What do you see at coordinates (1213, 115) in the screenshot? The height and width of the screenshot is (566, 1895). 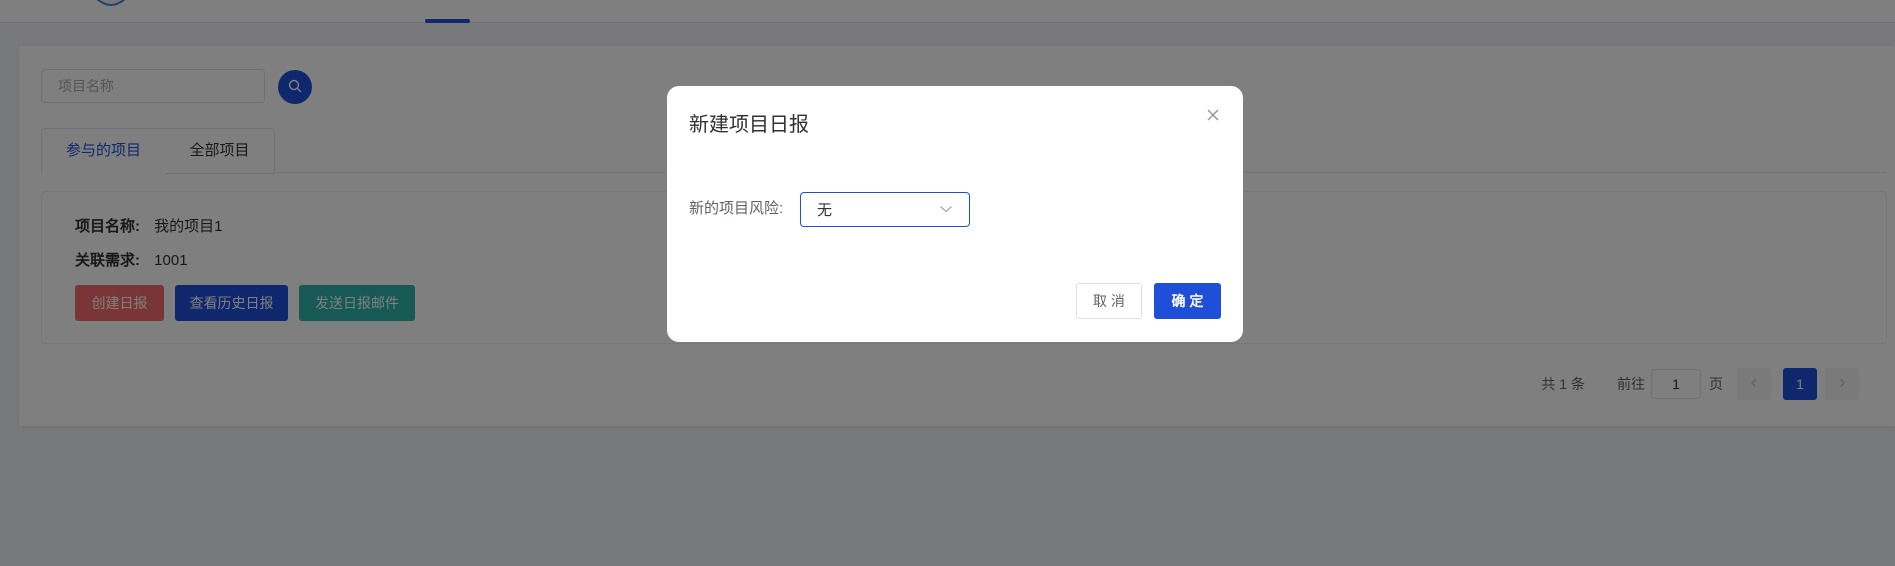 I see `close-icon` at bounding box center [1213, 115].